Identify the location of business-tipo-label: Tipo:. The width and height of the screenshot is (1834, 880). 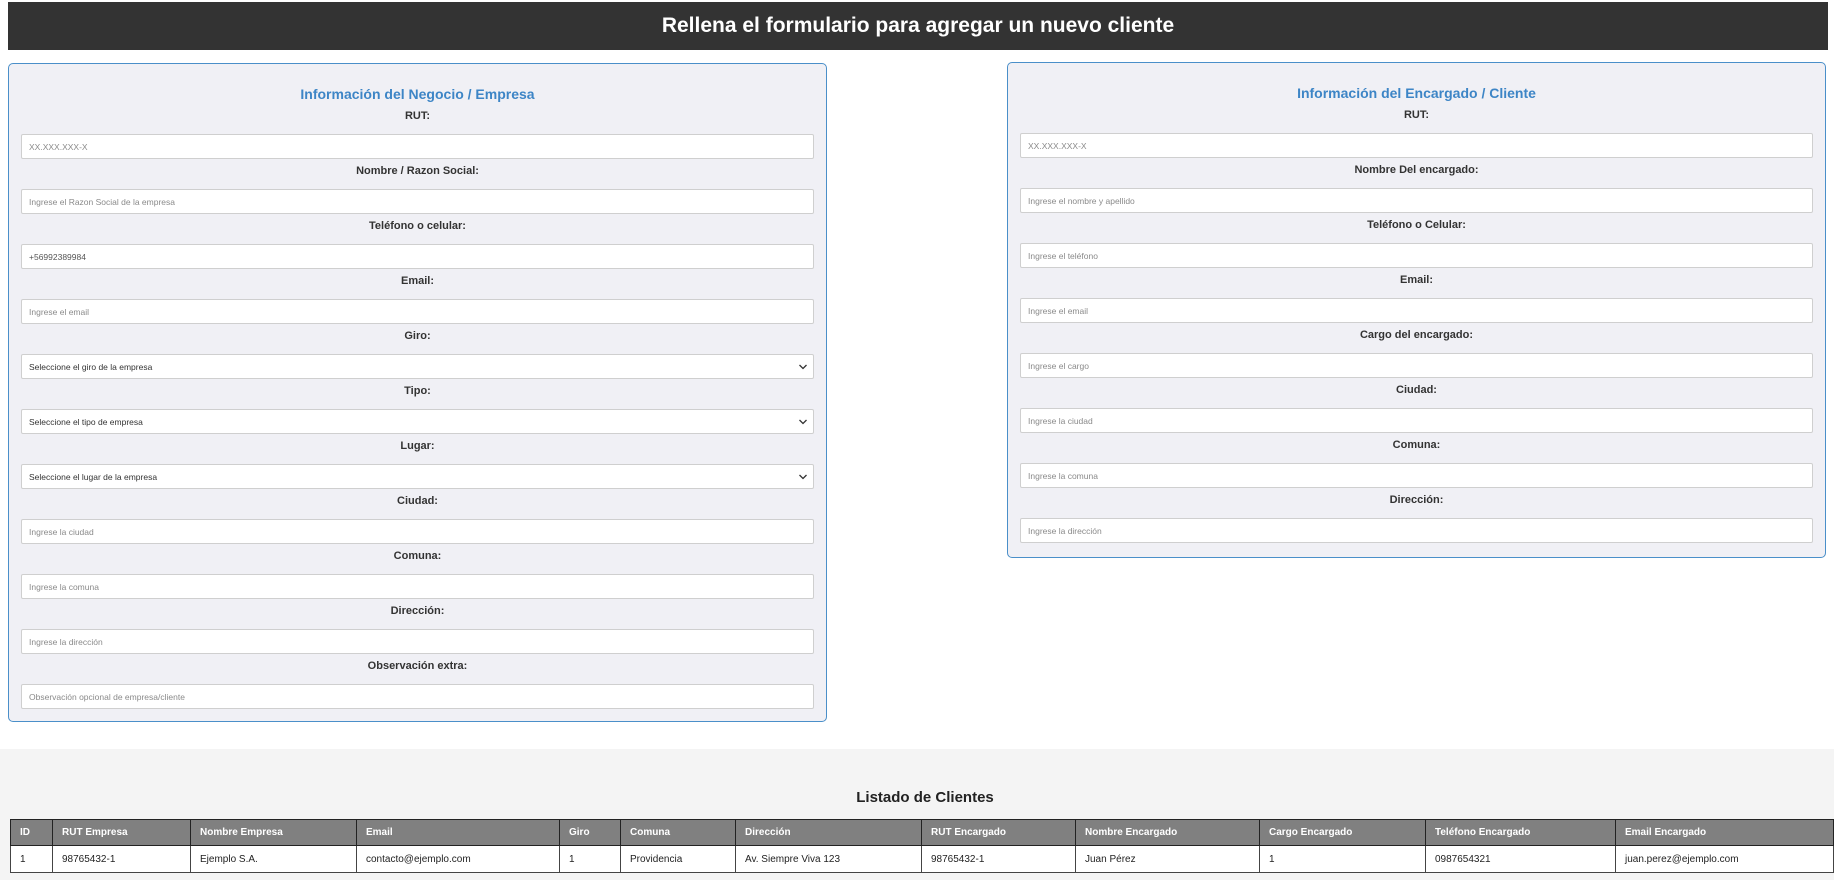
(417, 391).